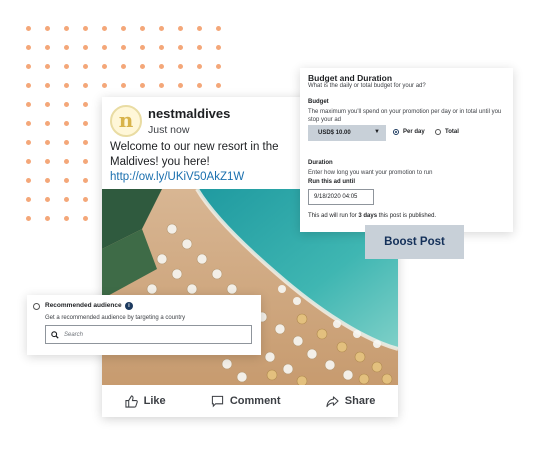 This screenshot has height=451, width=546. Describe the element at coordinates (360, 401) in the screenshot. I see `share-label: Share` at that location.